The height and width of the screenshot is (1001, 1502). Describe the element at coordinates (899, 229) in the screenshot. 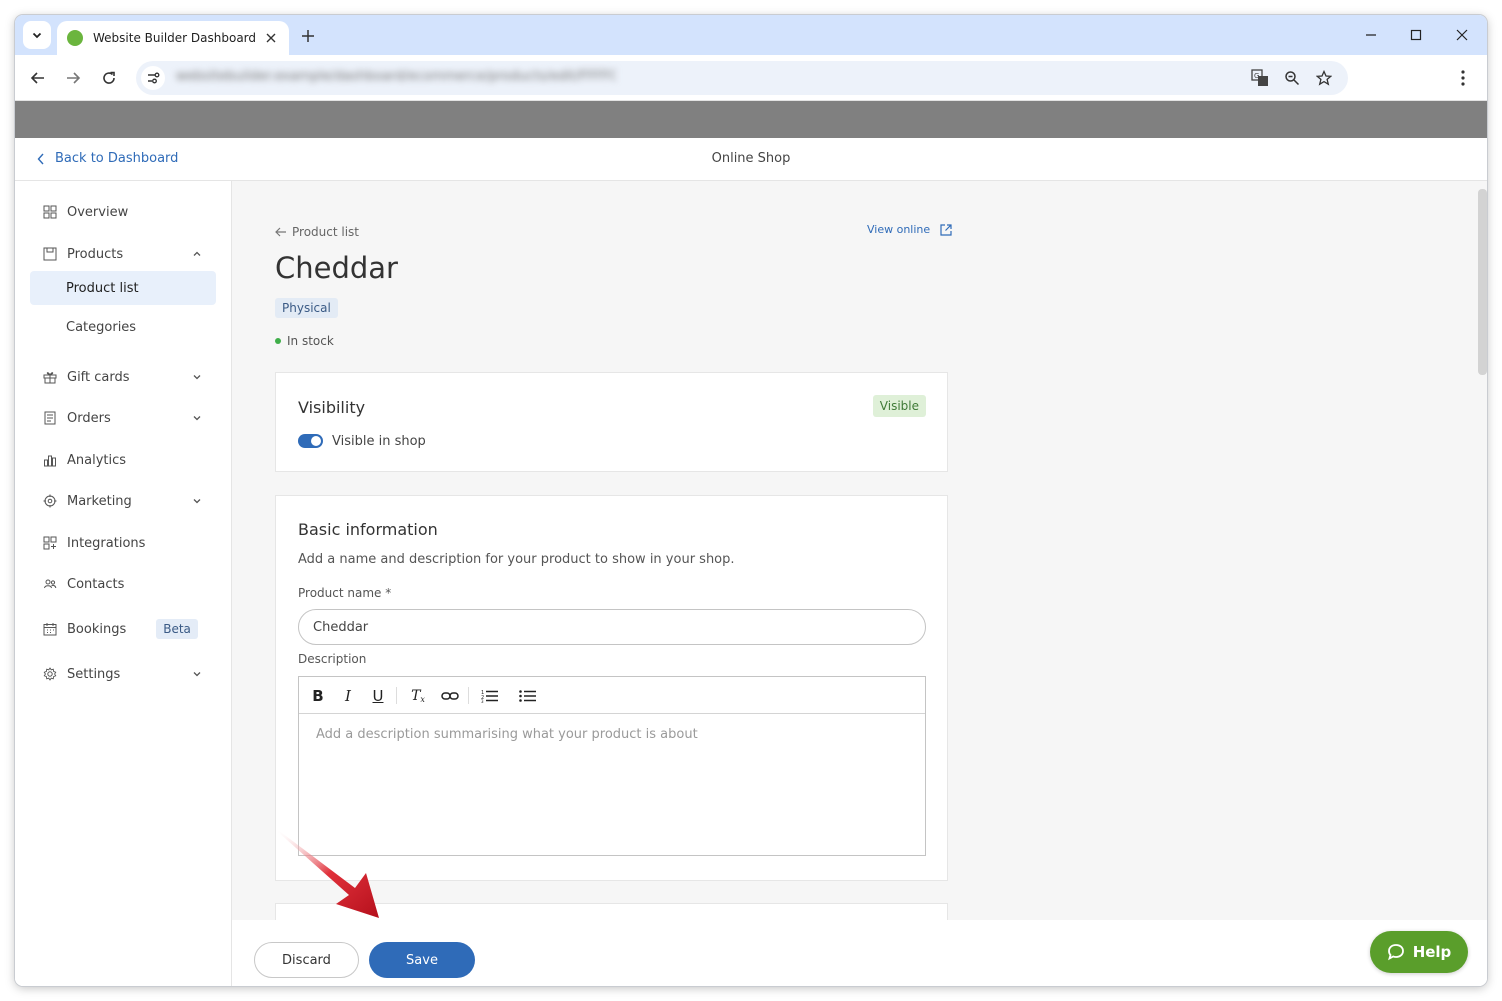

I see `view-online-label: View online` at that location.